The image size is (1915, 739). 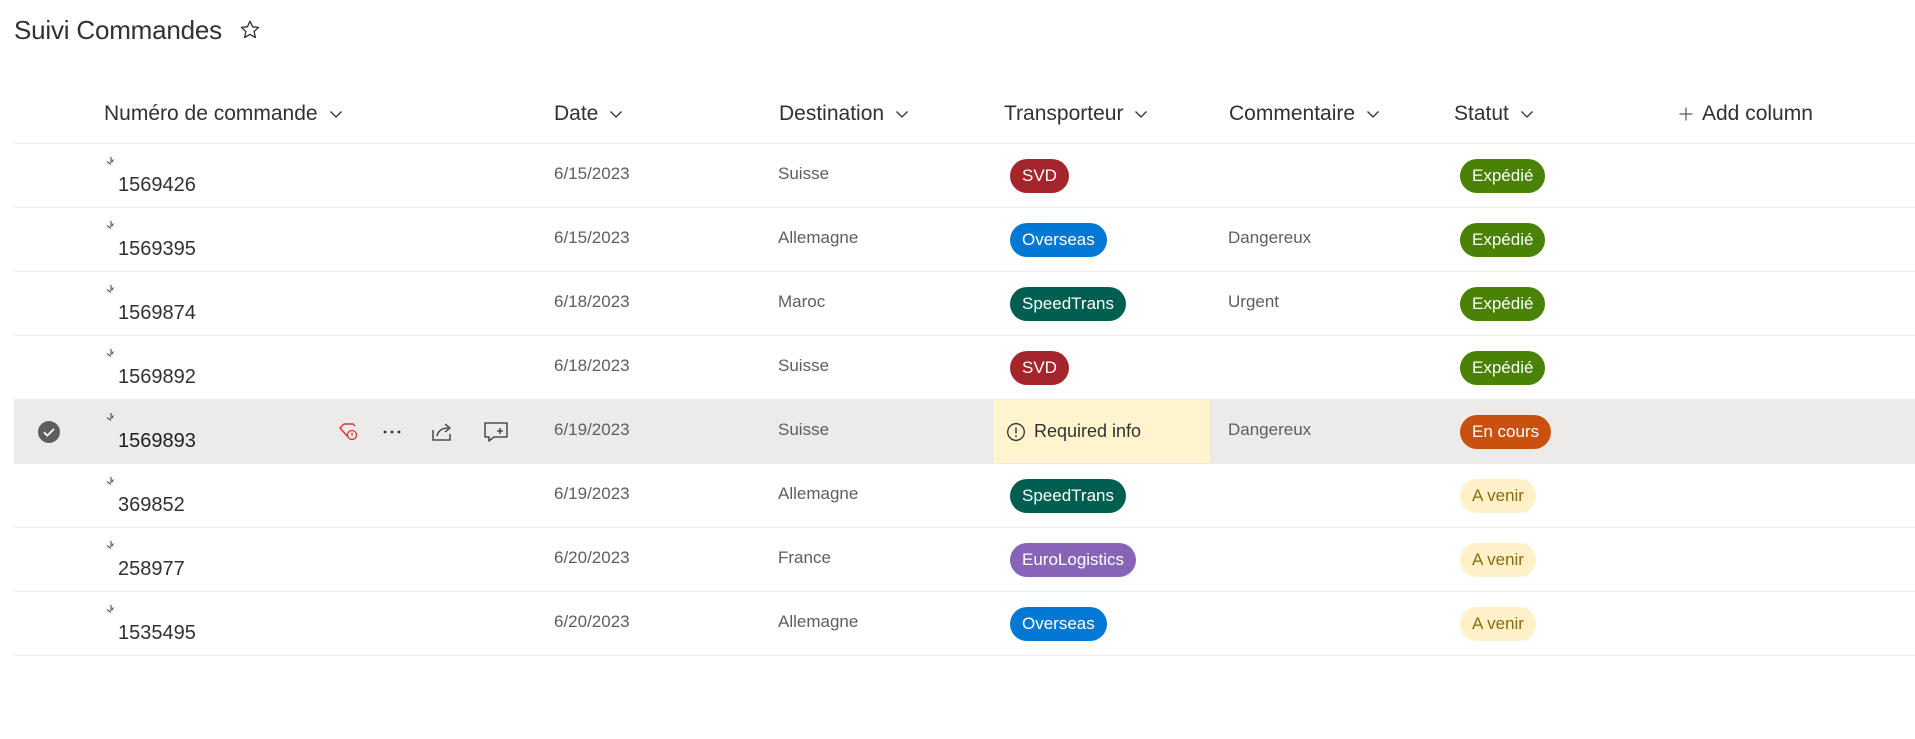 I want to click on order-number-link: 1569892, so click(x=157, y=377).